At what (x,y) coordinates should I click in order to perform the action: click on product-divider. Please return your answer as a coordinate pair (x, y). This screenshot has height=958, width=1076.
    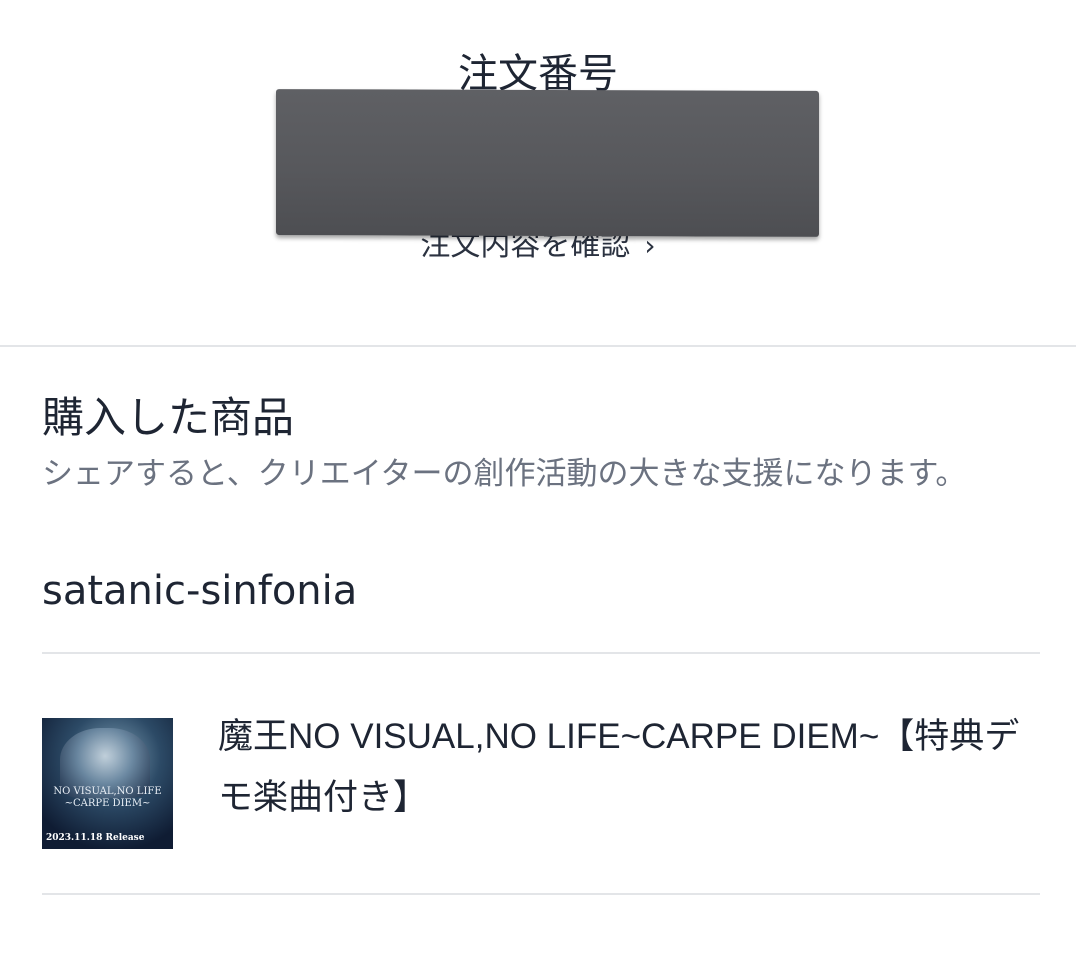
    Looking at the image, I should click on (541, 894).